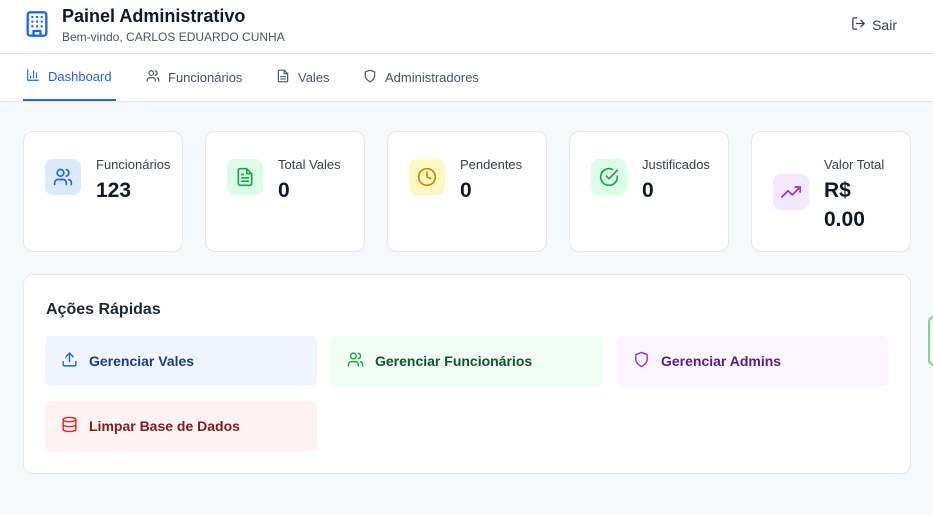 This screenshot has width=933, height=515. I want to click on tab-label: Dashboard, so click(80, 76).